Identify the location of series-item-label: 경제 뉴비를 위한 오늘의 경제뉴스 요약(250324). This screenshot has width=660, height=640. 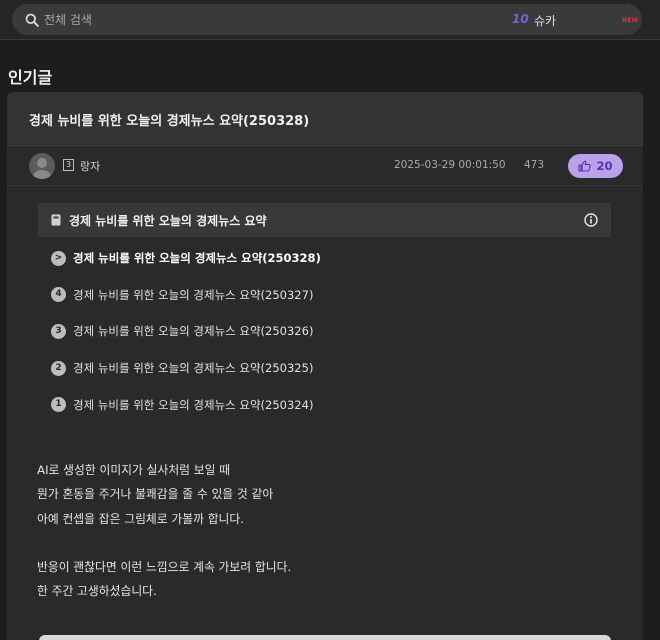
(193, 404).